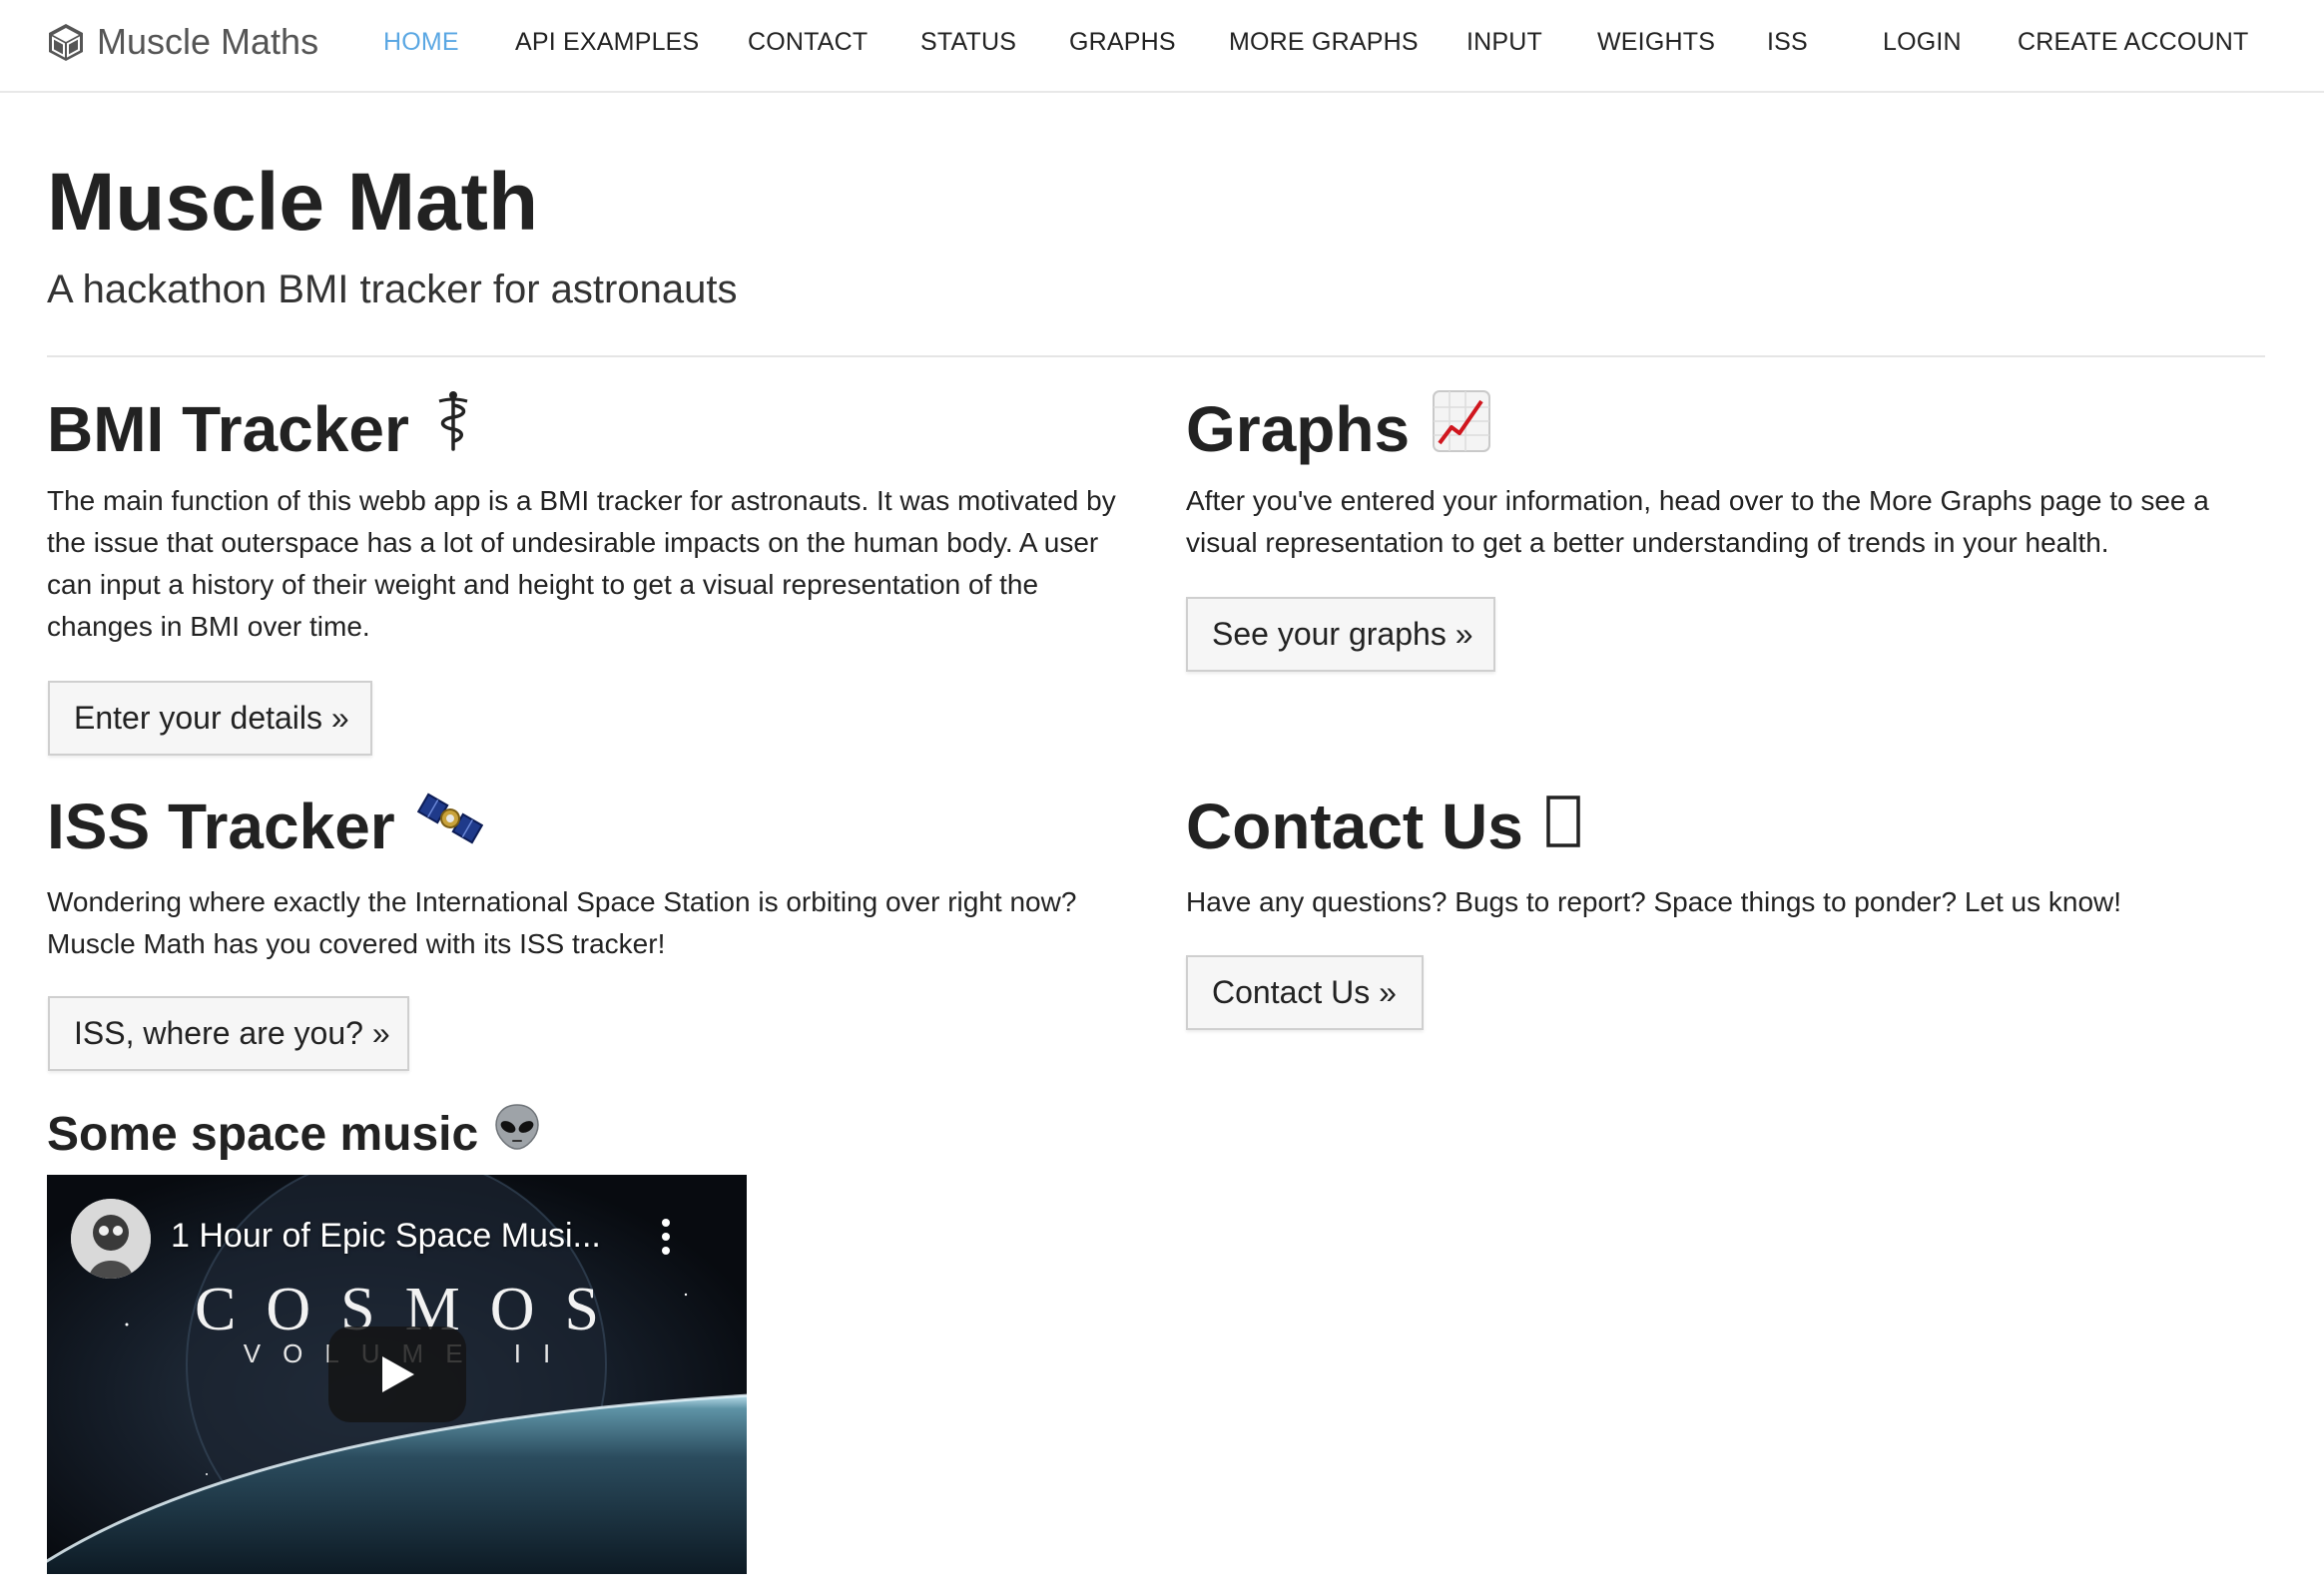 This screenshot has height=1595, width=2324. Describe the element at coordinates (1563, 826) in the screenshot. I see `missing-glyph-icon` at that location.